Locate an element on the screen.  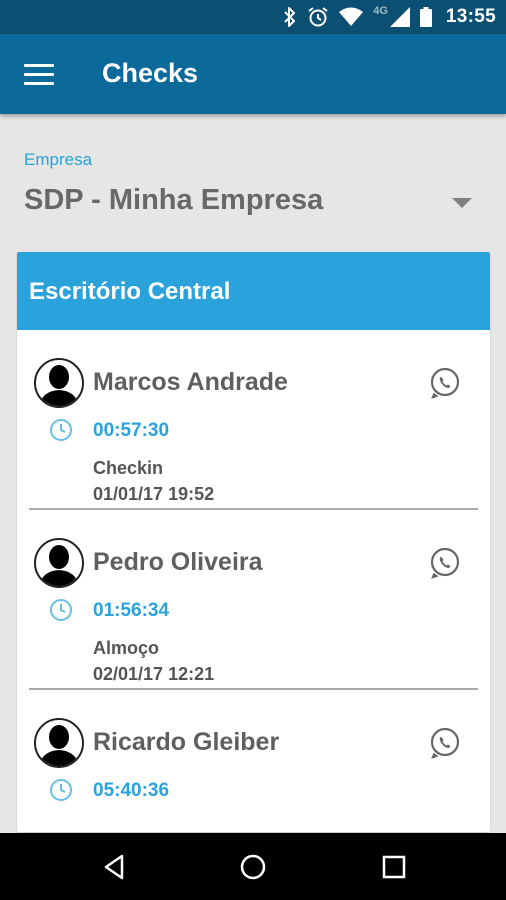
list-item: Ricardo Gleiber 05:40:36 is located at coordinates (253, 761).